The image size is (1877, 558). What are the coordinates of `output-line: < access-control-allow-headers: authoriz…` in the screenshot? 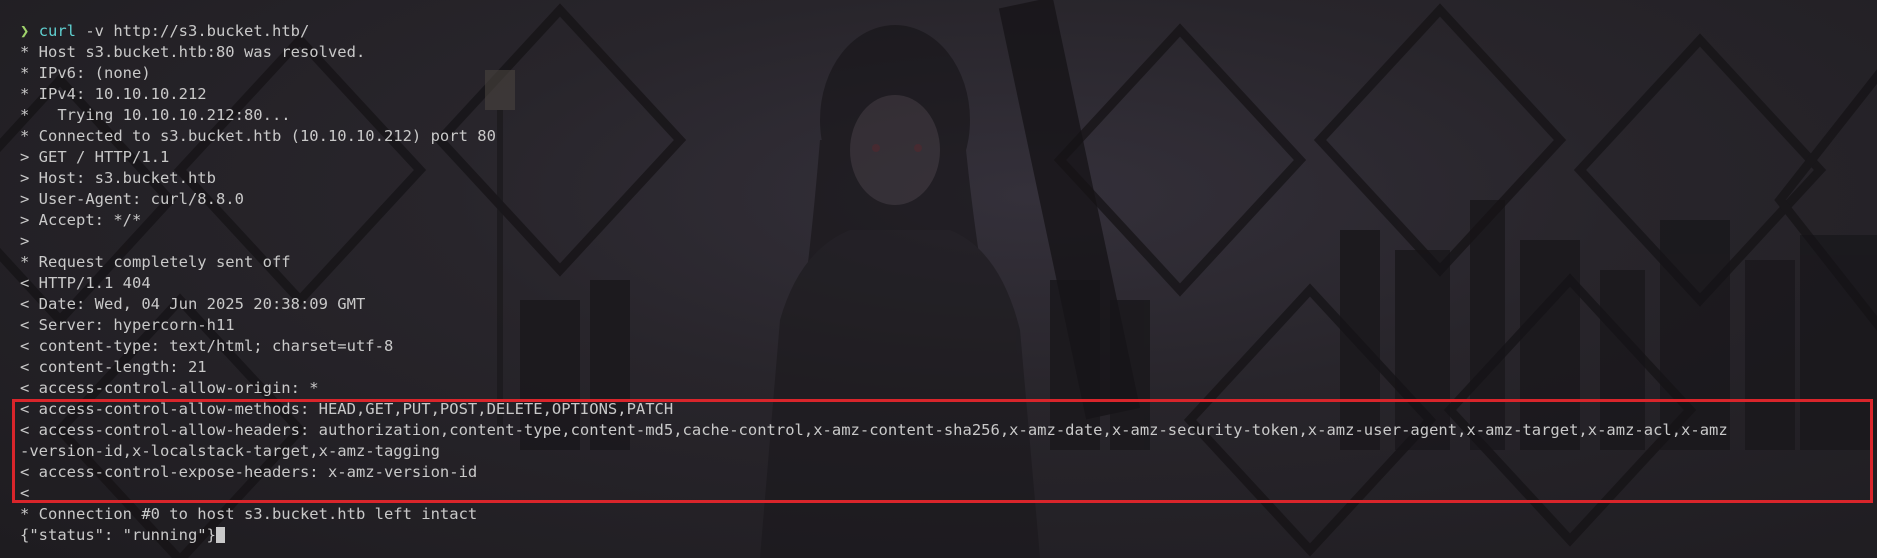 It's located at (874, 430).